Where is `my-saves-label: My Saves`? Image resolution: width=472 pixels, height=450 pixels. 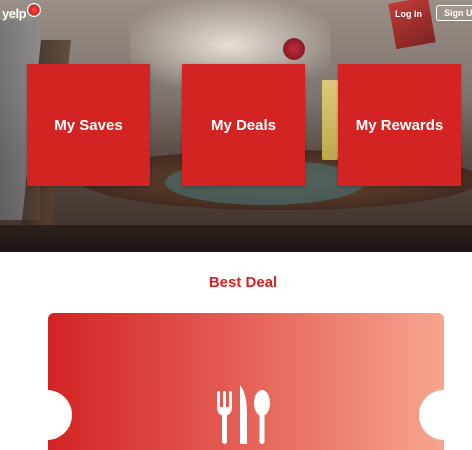 my-saves-label: My Saves is located at coordinates (88, 125).